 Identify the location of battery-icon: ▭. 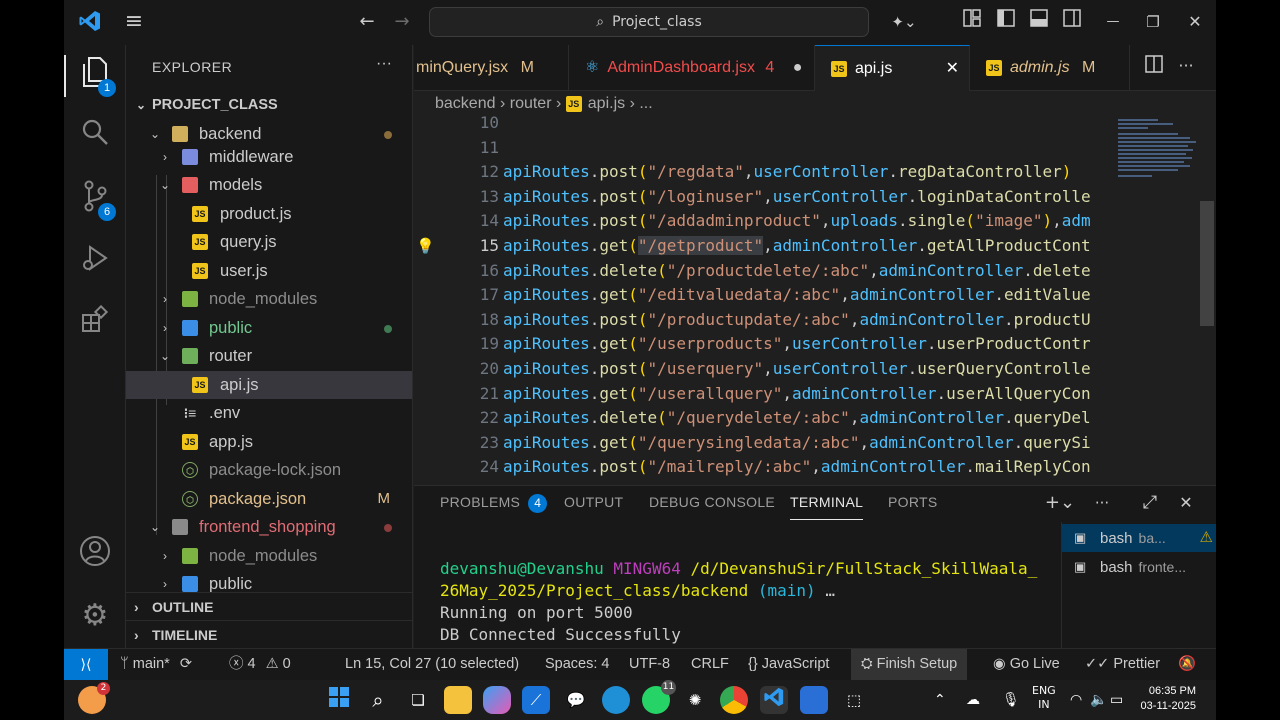
(1116, 700).